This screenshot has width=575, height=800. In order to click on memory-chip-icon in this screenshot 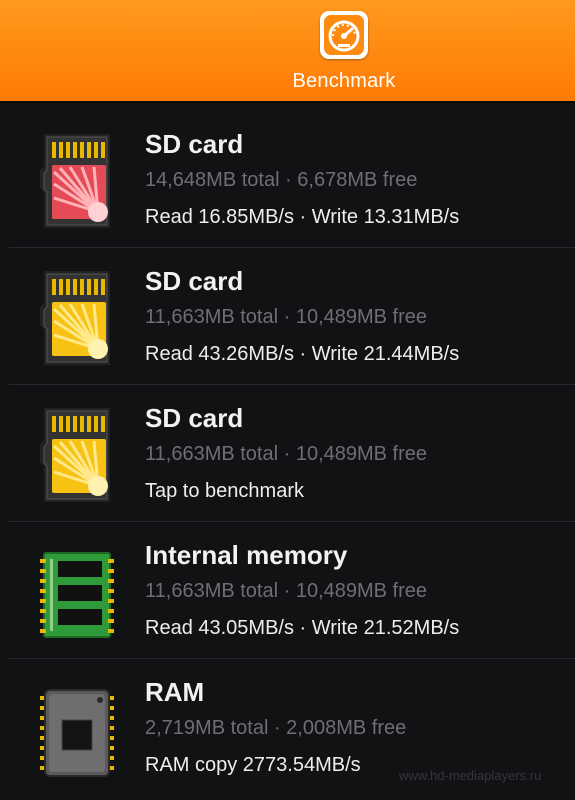, I will do `click(77, 592)`.